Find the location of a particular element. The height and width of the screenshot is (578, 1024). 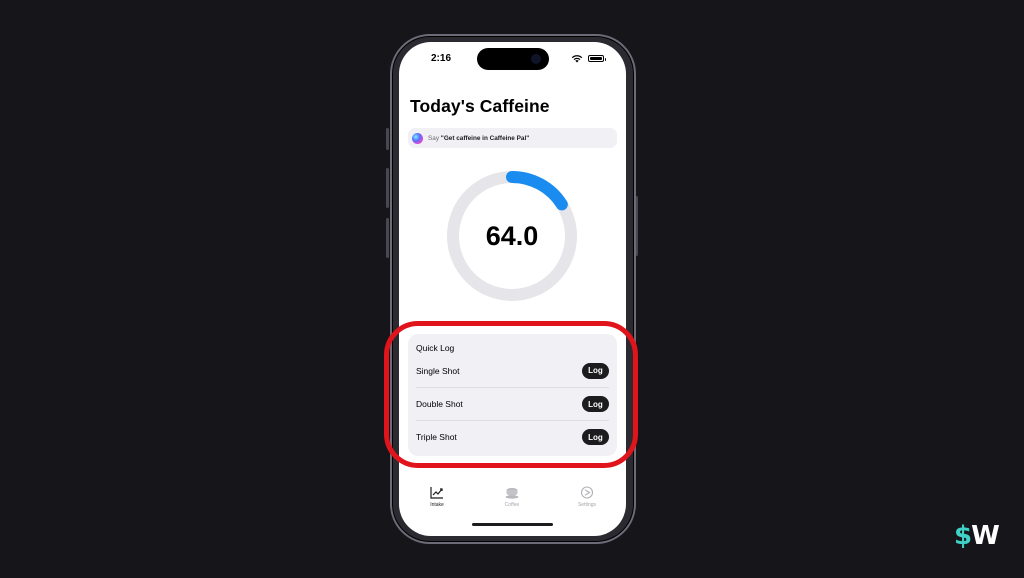

tab-settings: Settings is located at coordinates (587, 497).